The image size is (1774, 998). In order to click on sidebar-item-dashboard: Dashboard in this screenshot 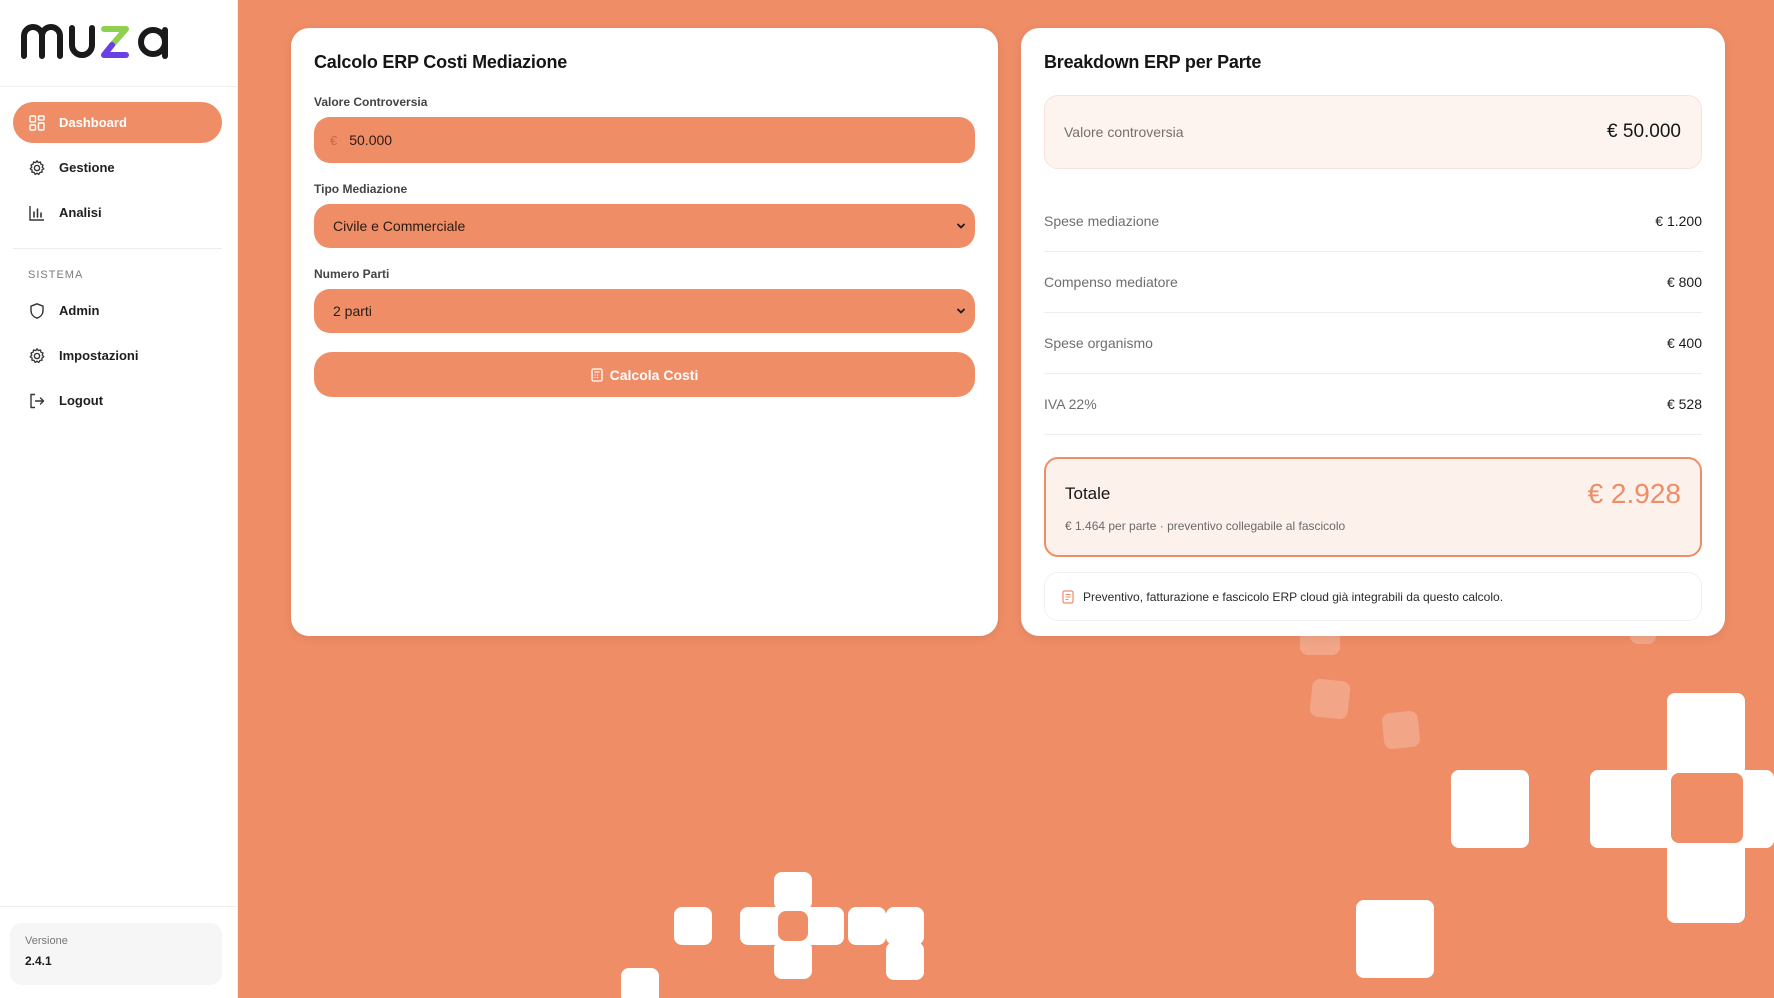, I will do `click(117, 122)`.